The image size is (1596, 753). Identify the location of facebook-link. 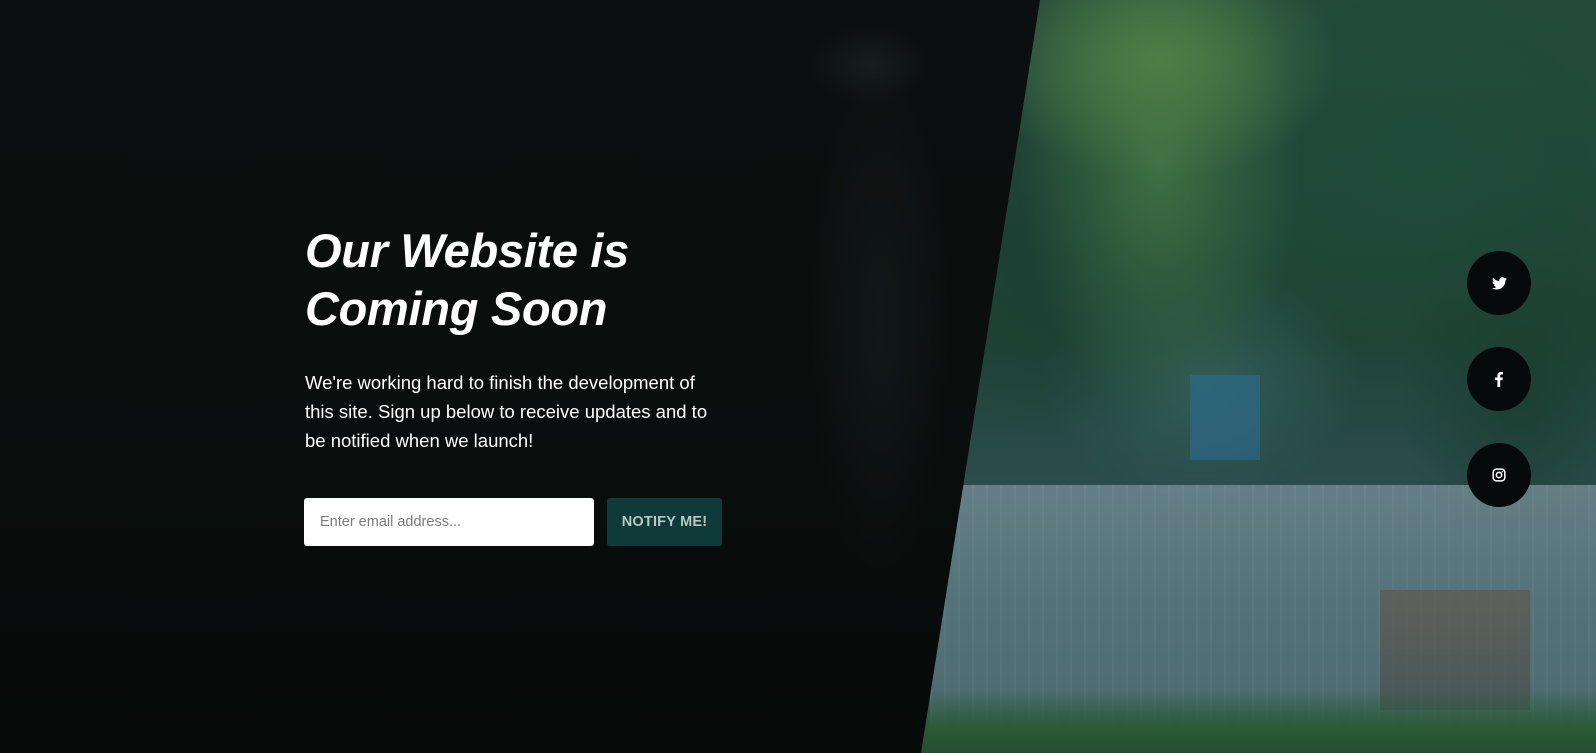
(1499, 379).